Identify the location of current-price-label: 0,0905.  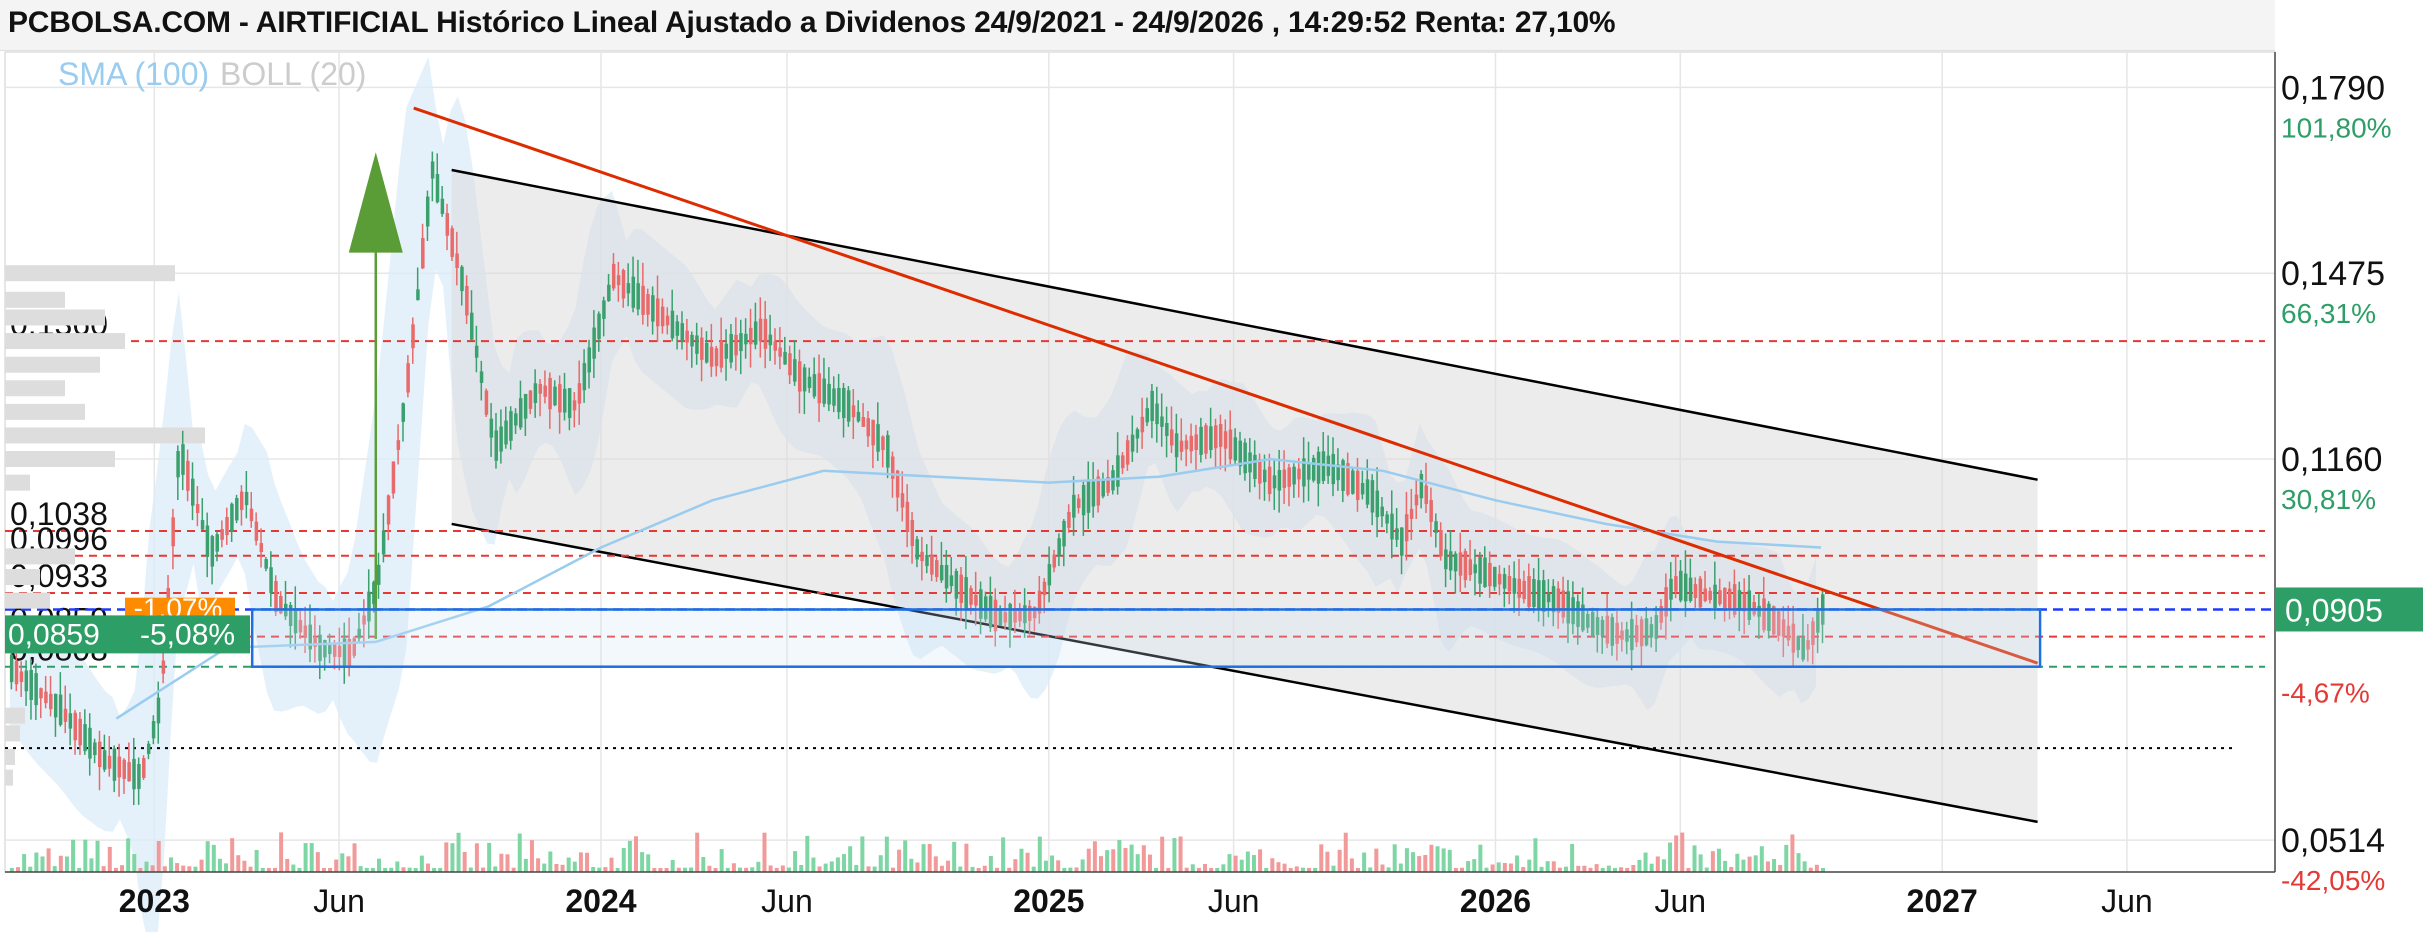
(2334, 610).